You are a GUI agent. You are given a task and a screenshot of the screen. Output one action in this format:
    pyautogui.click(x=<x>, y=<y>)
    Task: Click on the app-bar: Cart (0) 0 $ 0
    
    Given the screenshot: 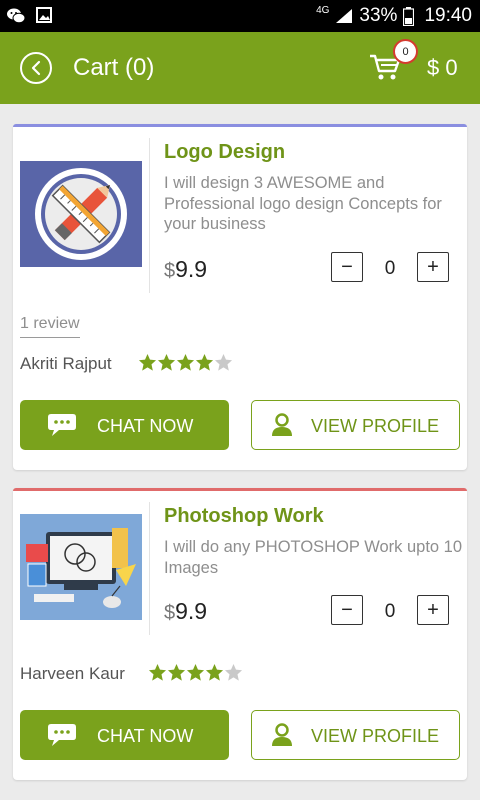 What is the action you would take?
    pyautogui.click(x=240, y=68)
    